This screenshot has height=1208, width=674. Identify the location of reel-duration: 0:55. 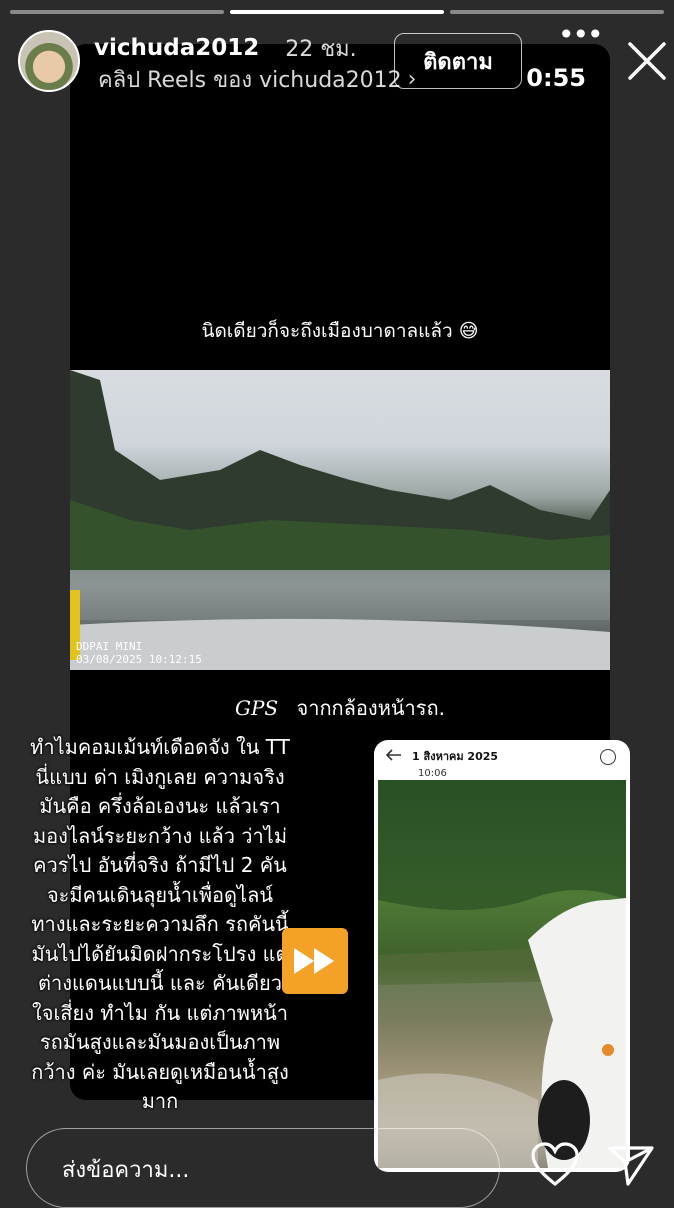
(556, 78).